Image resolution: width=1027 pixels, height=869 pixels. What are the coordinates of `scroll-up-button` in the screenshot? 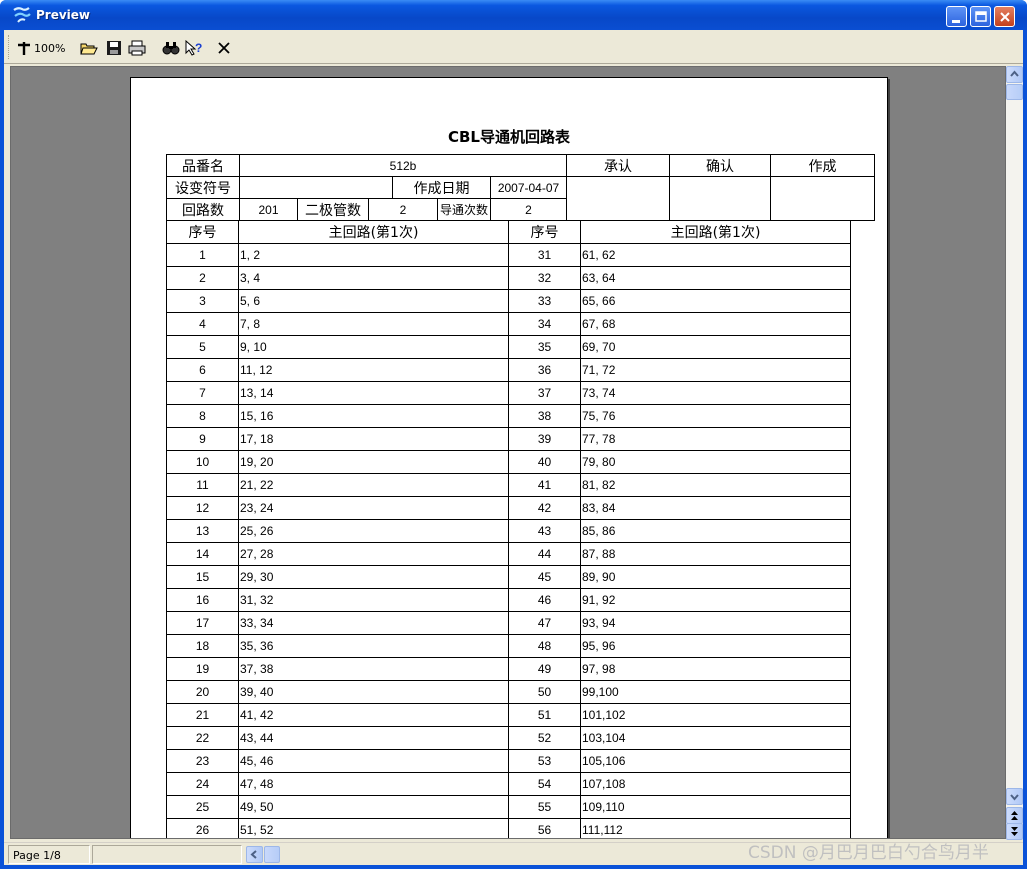 It's located at (1014, 74).